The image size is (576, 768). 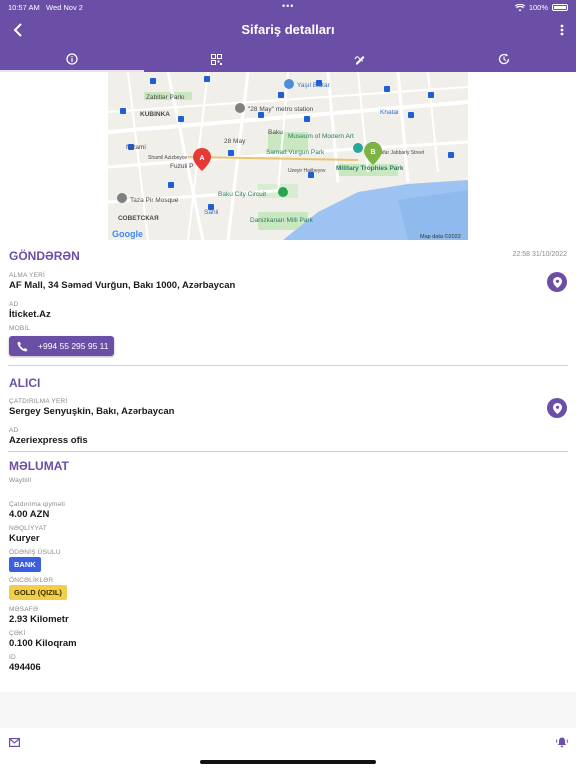 What do you see at coordinates (25, 564) in the screenshot?
I see `payment-badge: BANK` at bounding box center [25, 564].